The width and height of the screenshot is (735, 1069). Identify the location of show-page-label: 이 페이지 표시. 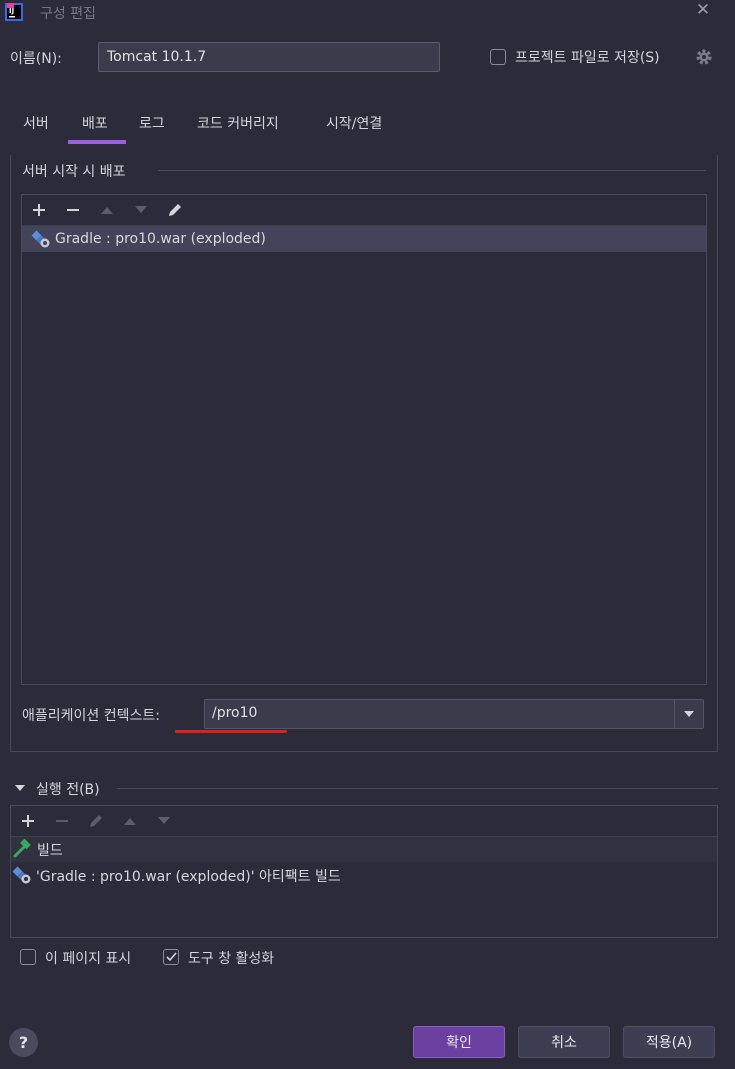
(88, 958).